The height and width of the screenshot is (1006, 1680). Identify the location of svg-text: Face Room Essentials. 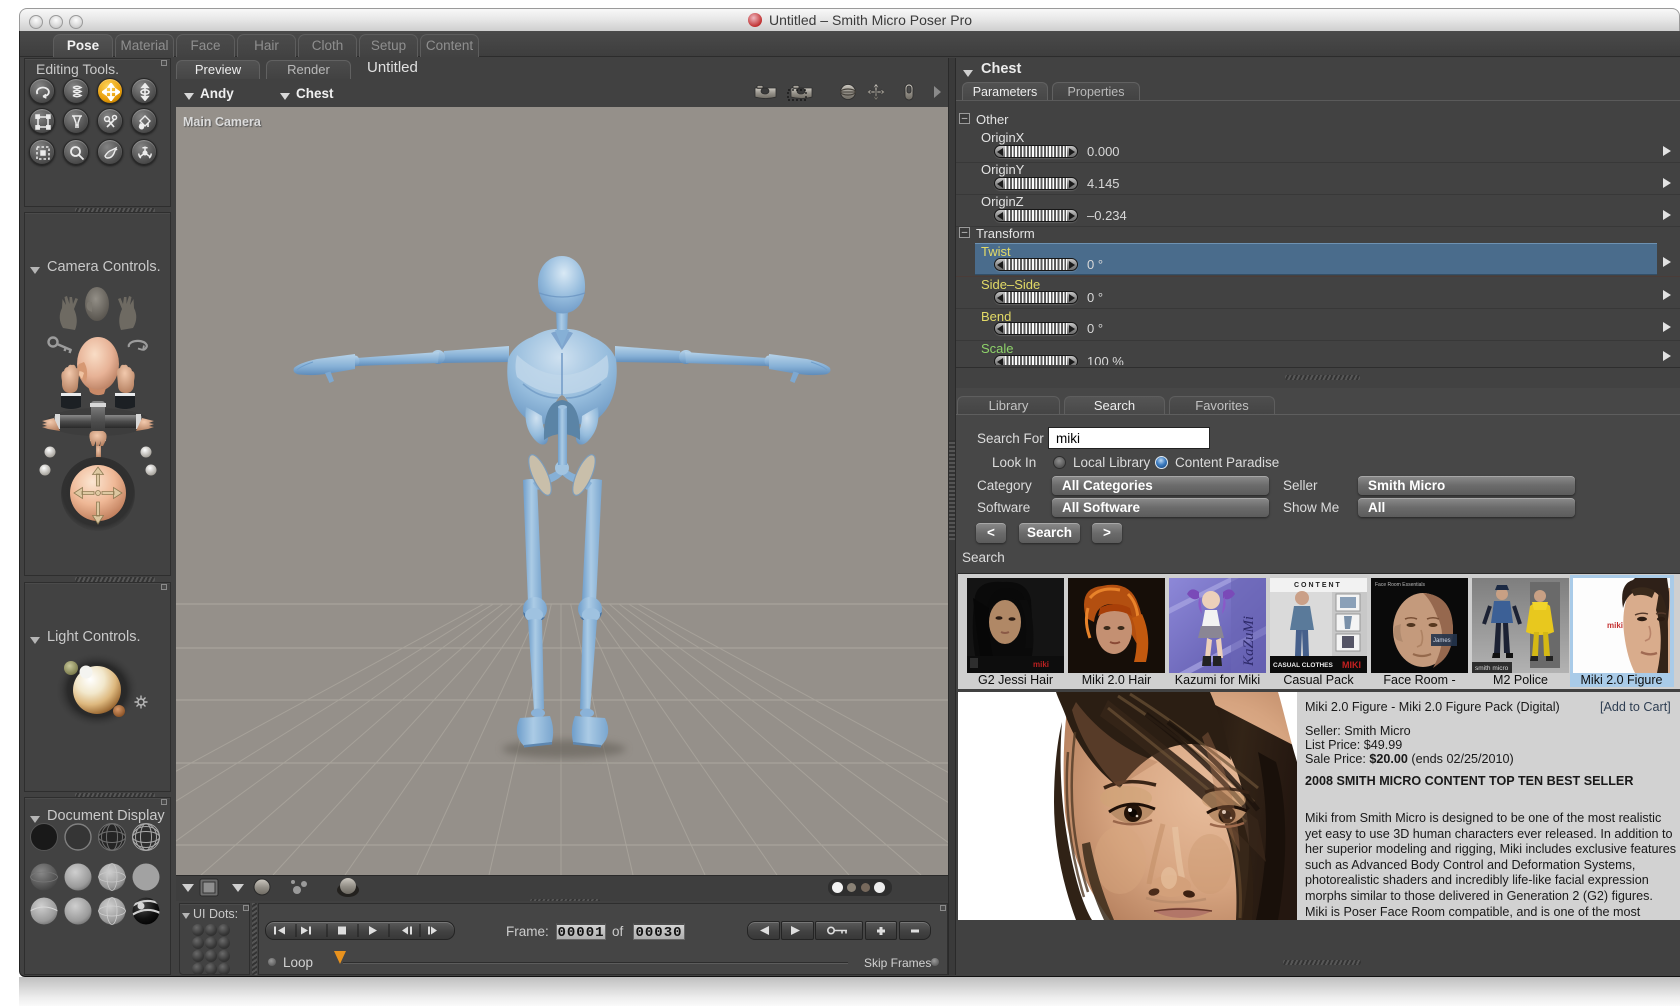
(1400, 585).